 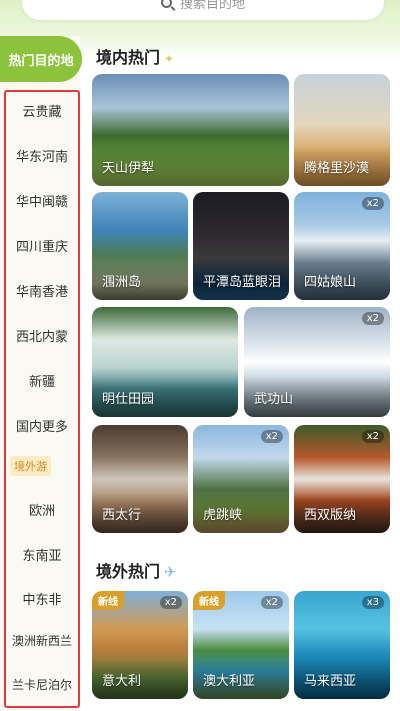 I want to click on sidebar-item: 国内更多, so click(x=42, y=425).